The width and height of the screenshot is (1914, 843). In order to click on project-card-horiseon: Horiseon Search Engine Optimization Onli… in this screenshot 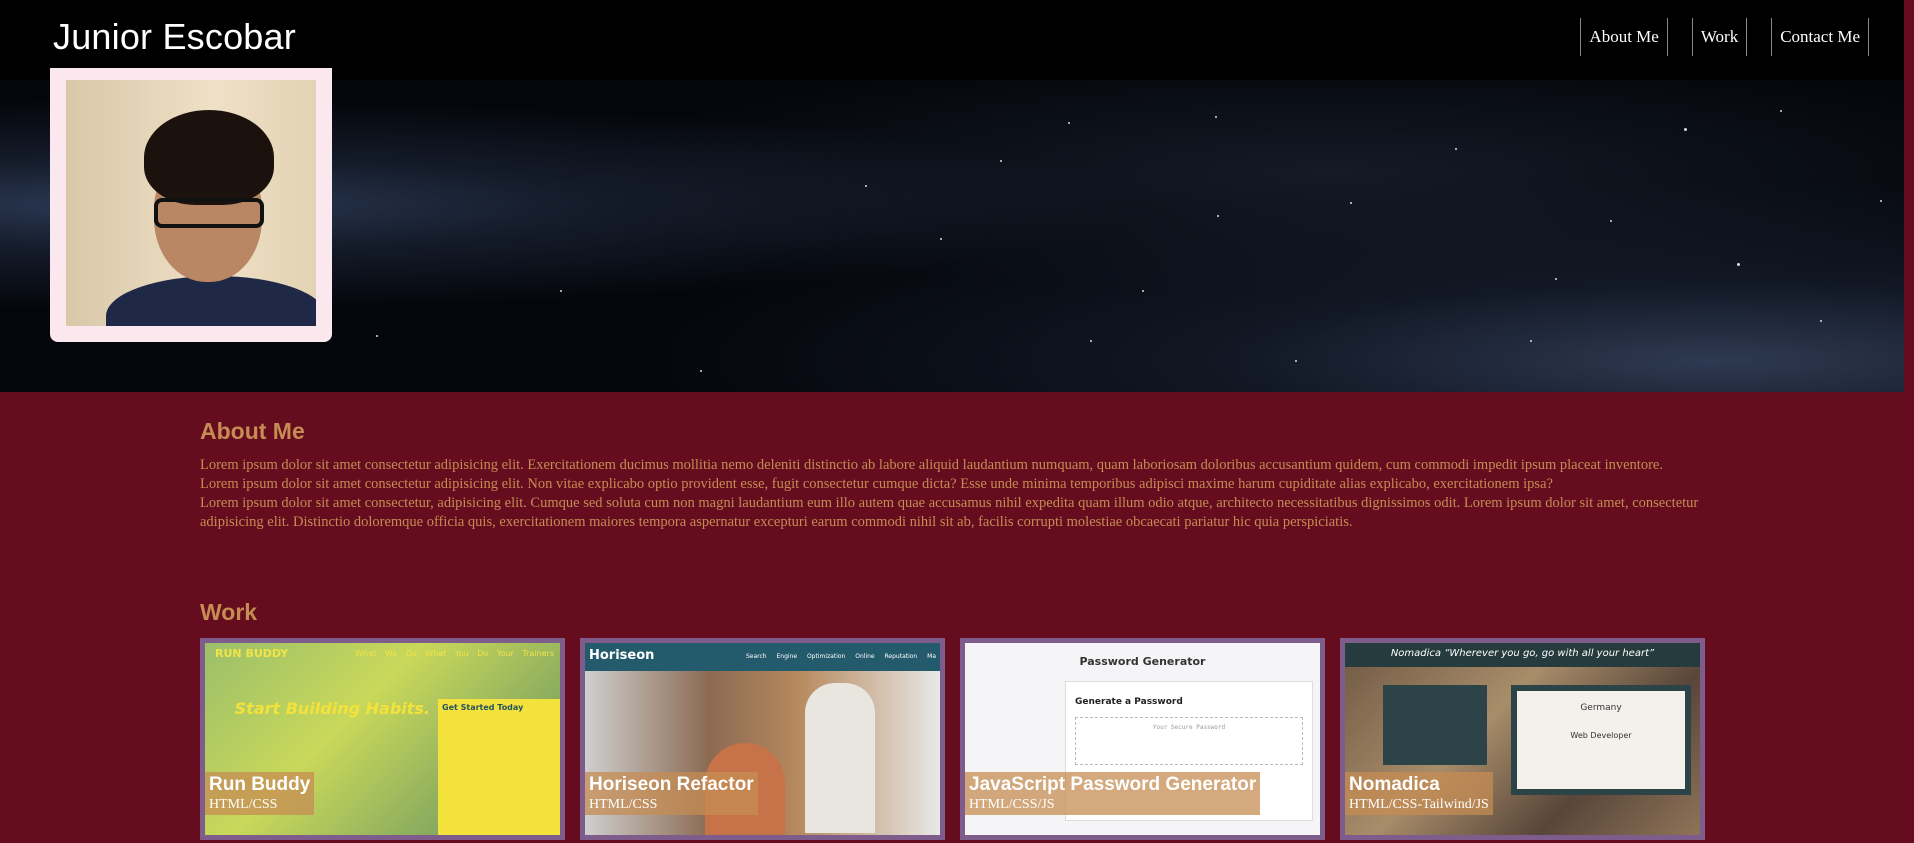, I will do `click(762, 739)`.